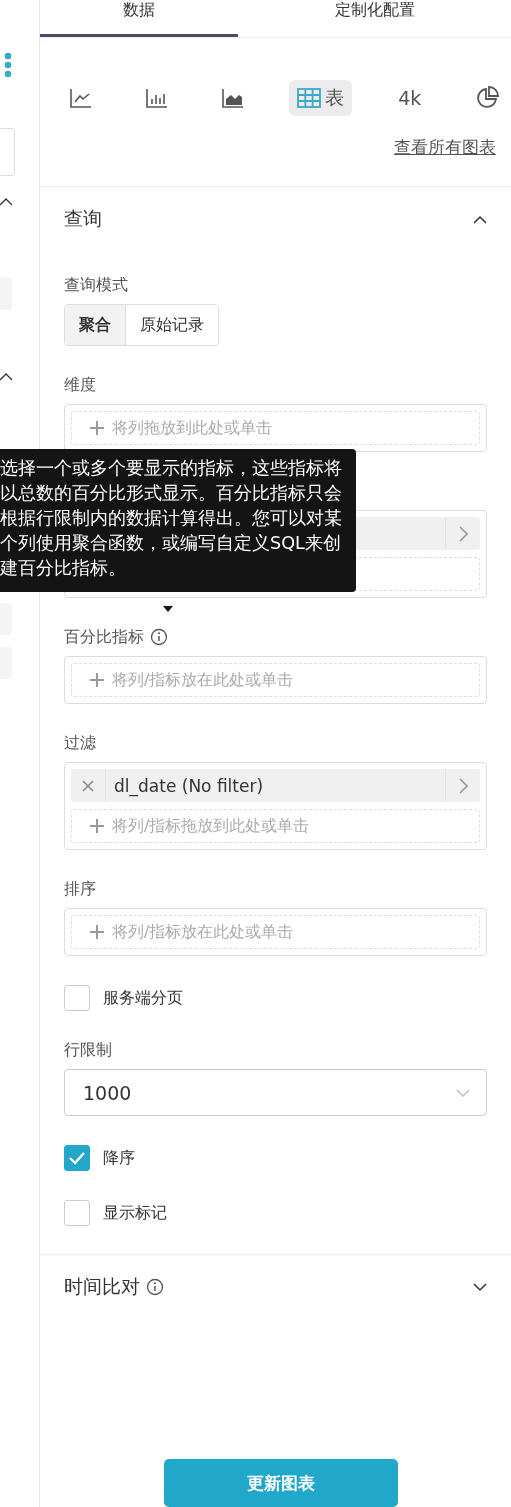  I want to click on field-label: 行限制, so click(88, 1050).